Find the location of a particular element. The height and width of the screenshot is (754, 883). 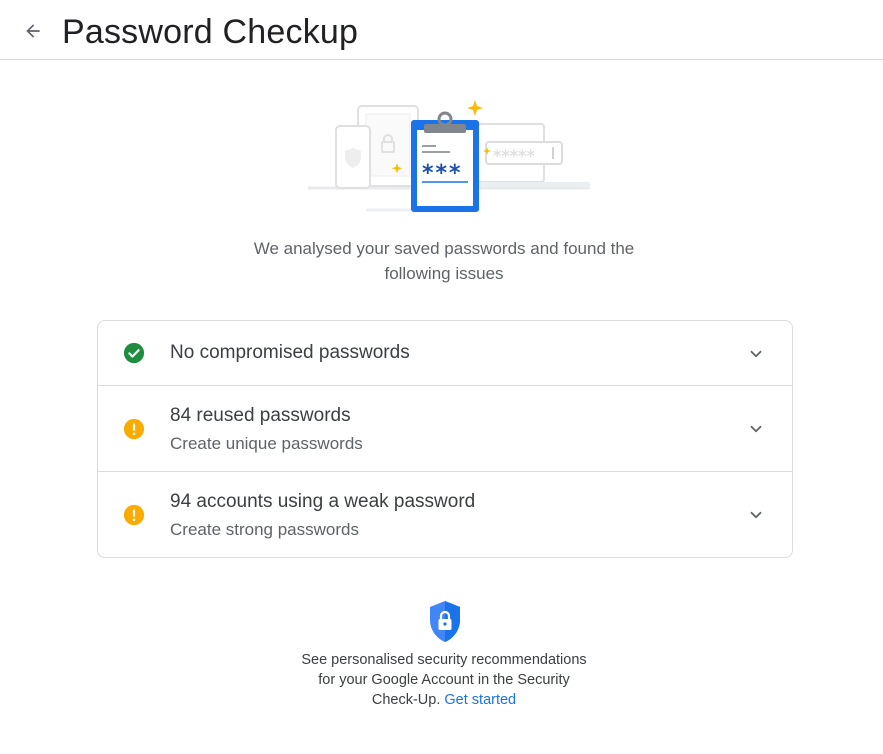

issue-compromised-row: No compromised passwords is located at coordinates (445, 353).